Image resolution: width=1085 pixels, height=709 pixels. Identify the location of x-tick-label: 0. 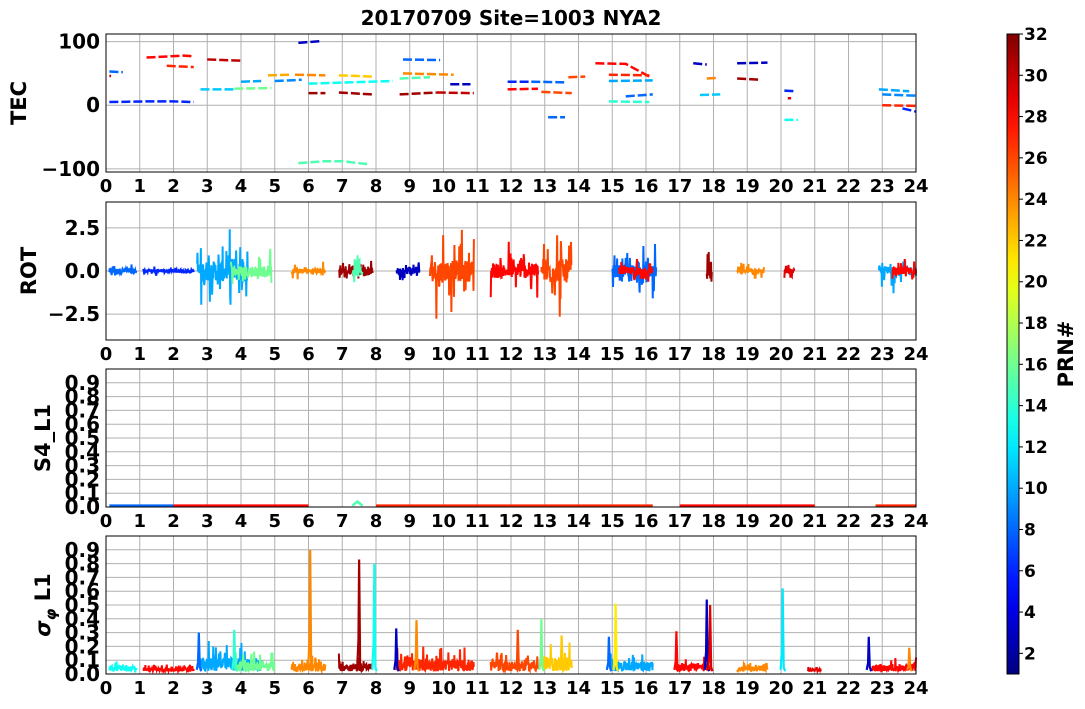
(106, 186).